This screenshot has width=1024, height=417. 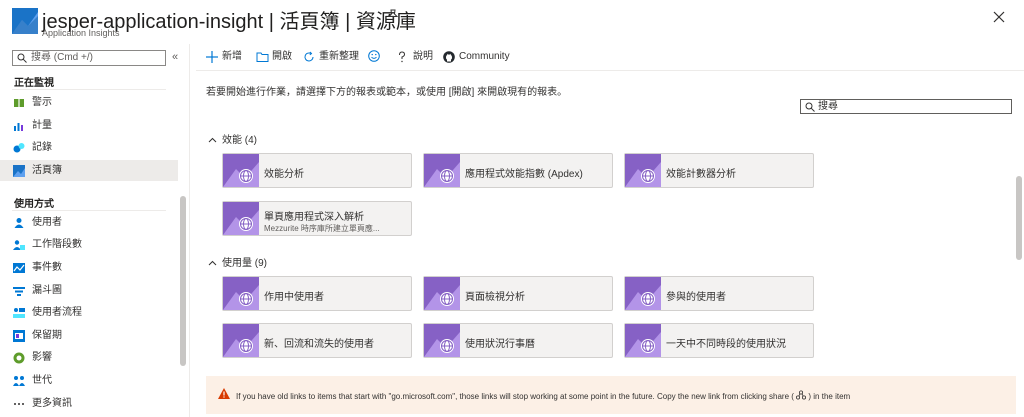 I want to click on menu-search-input: 搜尋 (Cmd +/), so click(x=89, y=58).